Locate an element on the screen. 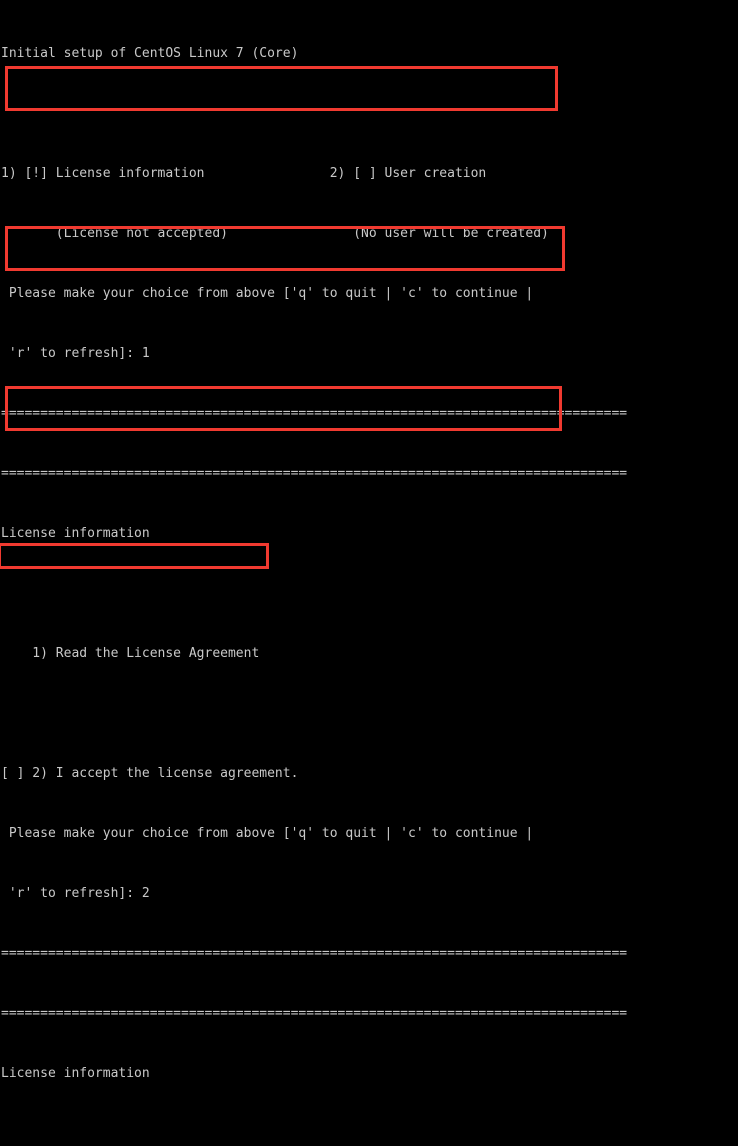  terminal-line-license-heading-1: License information is located at coordinates (75, 533).